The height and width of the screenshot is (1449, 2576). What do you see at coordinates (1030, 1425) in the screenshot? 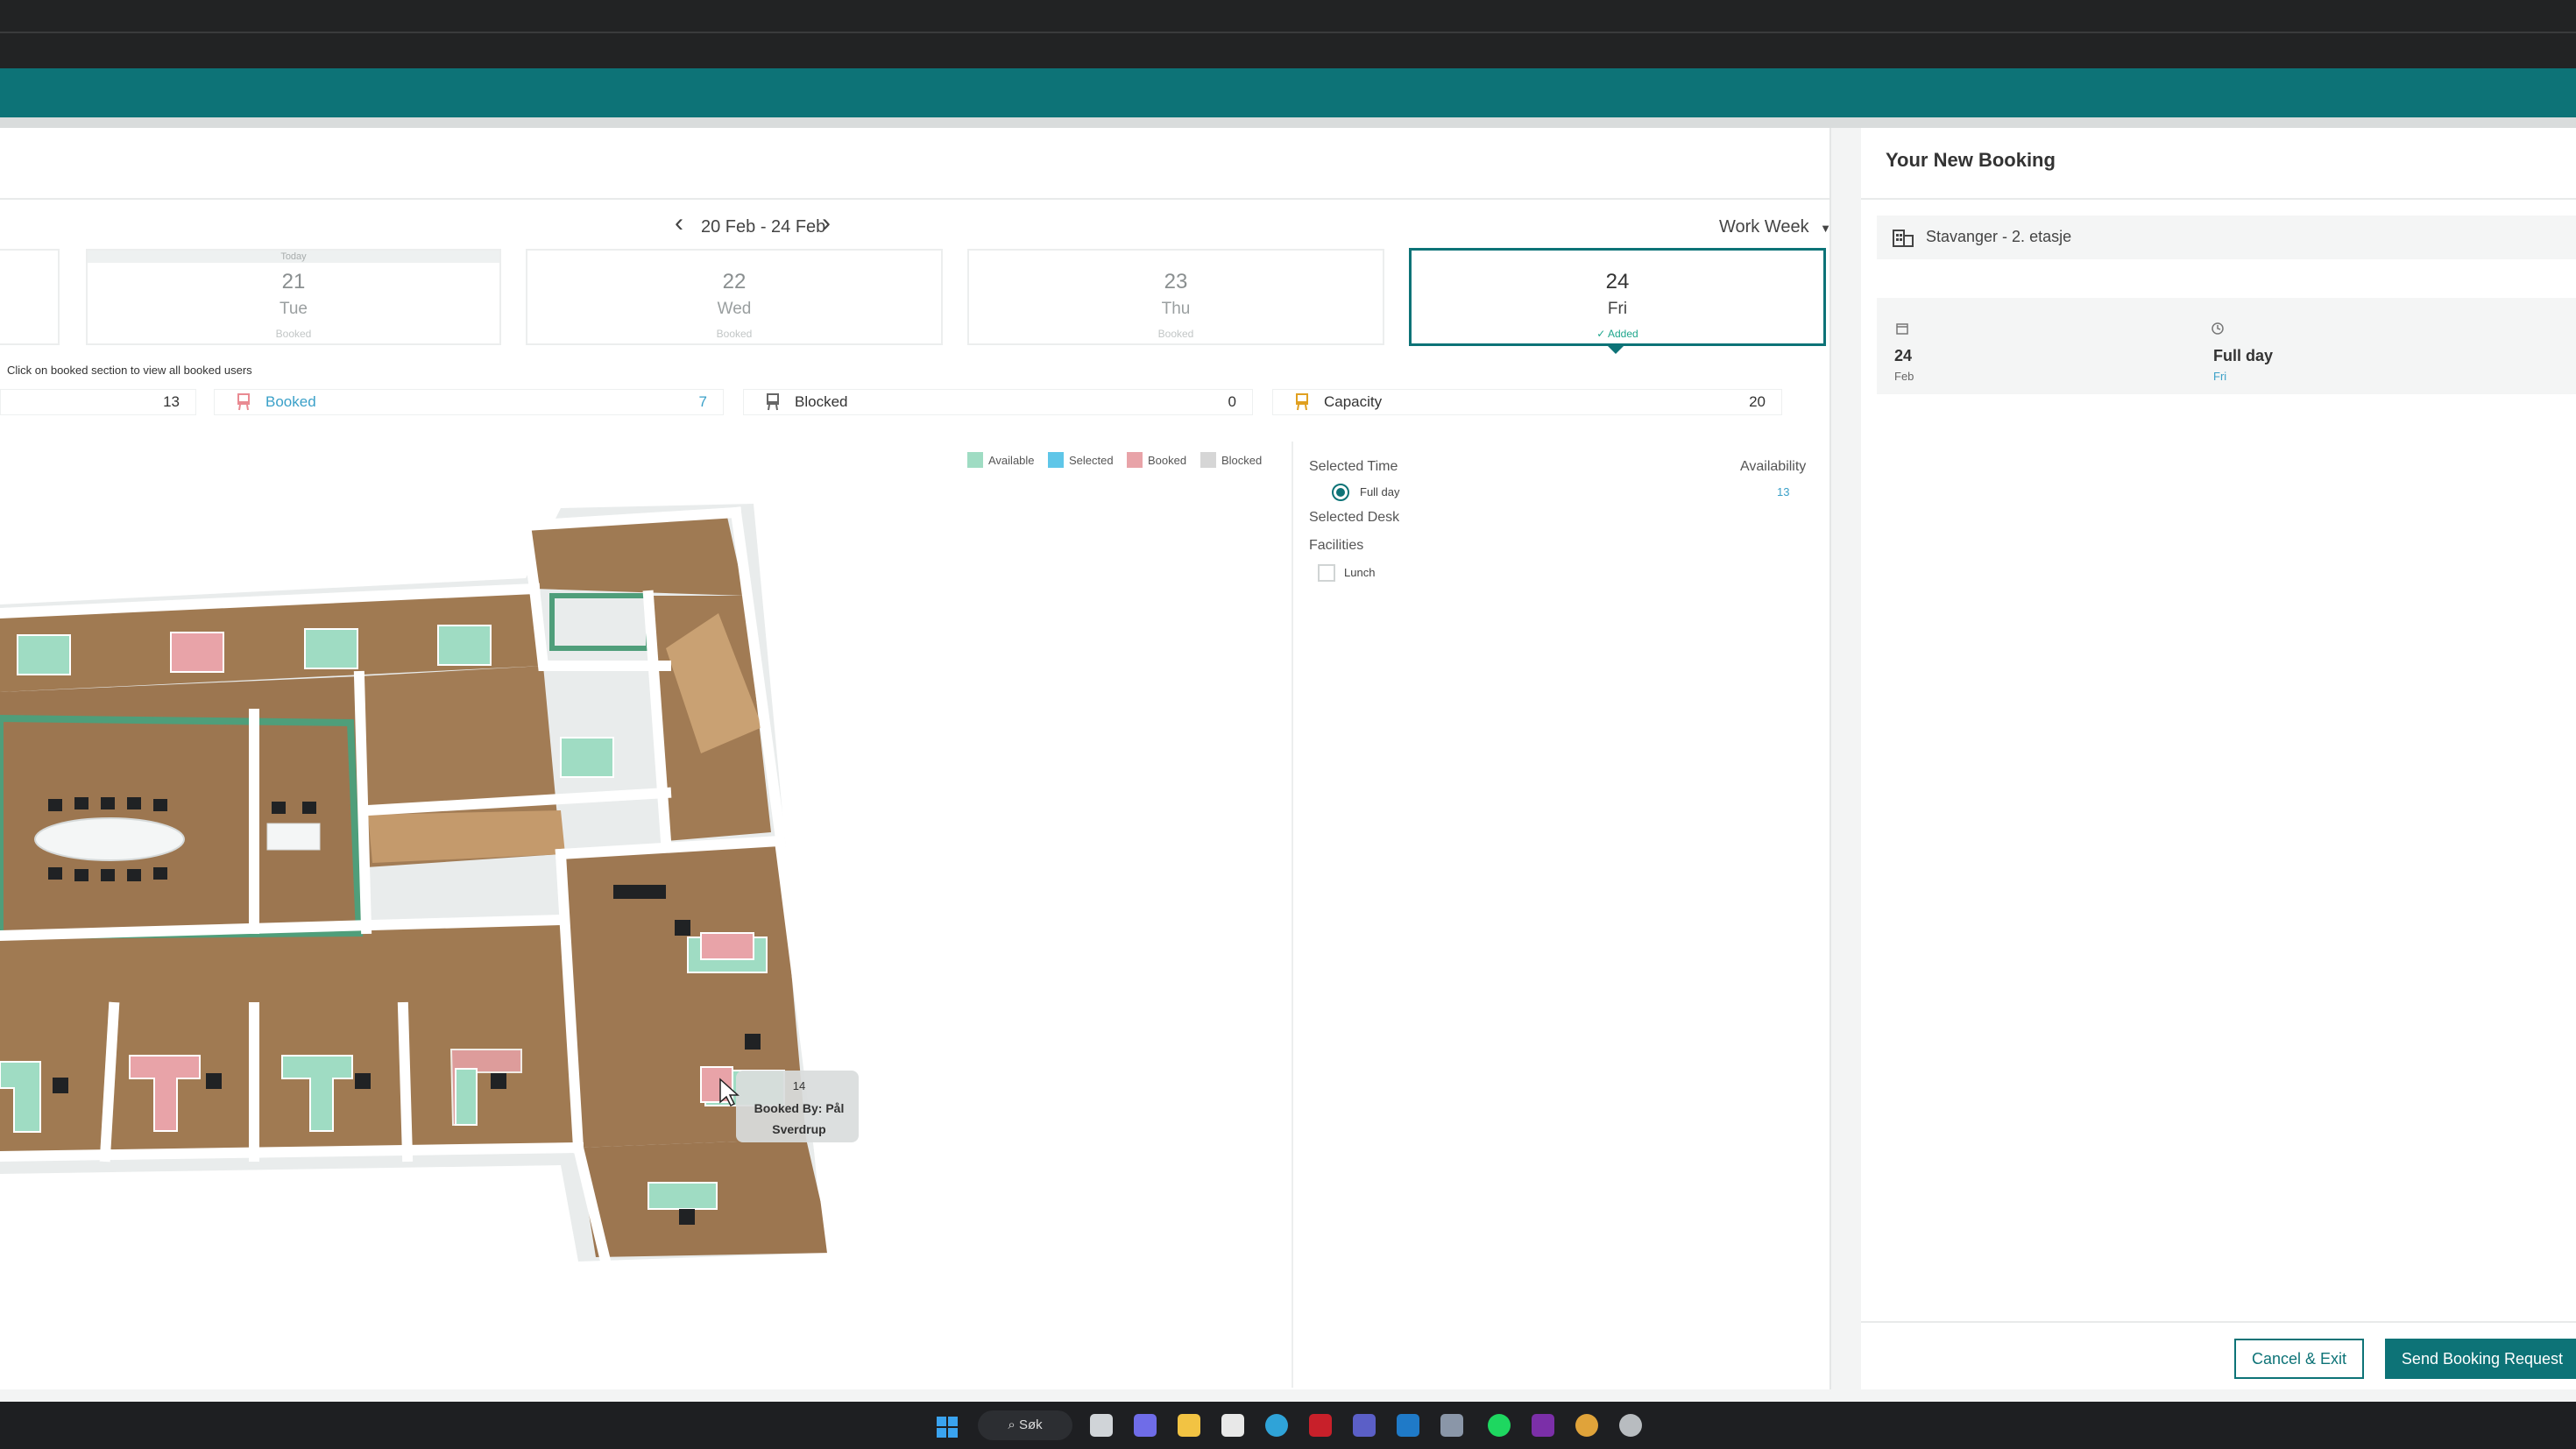
I see `taskbar-search-label: Søk` at bounding box center [1030, 1425].